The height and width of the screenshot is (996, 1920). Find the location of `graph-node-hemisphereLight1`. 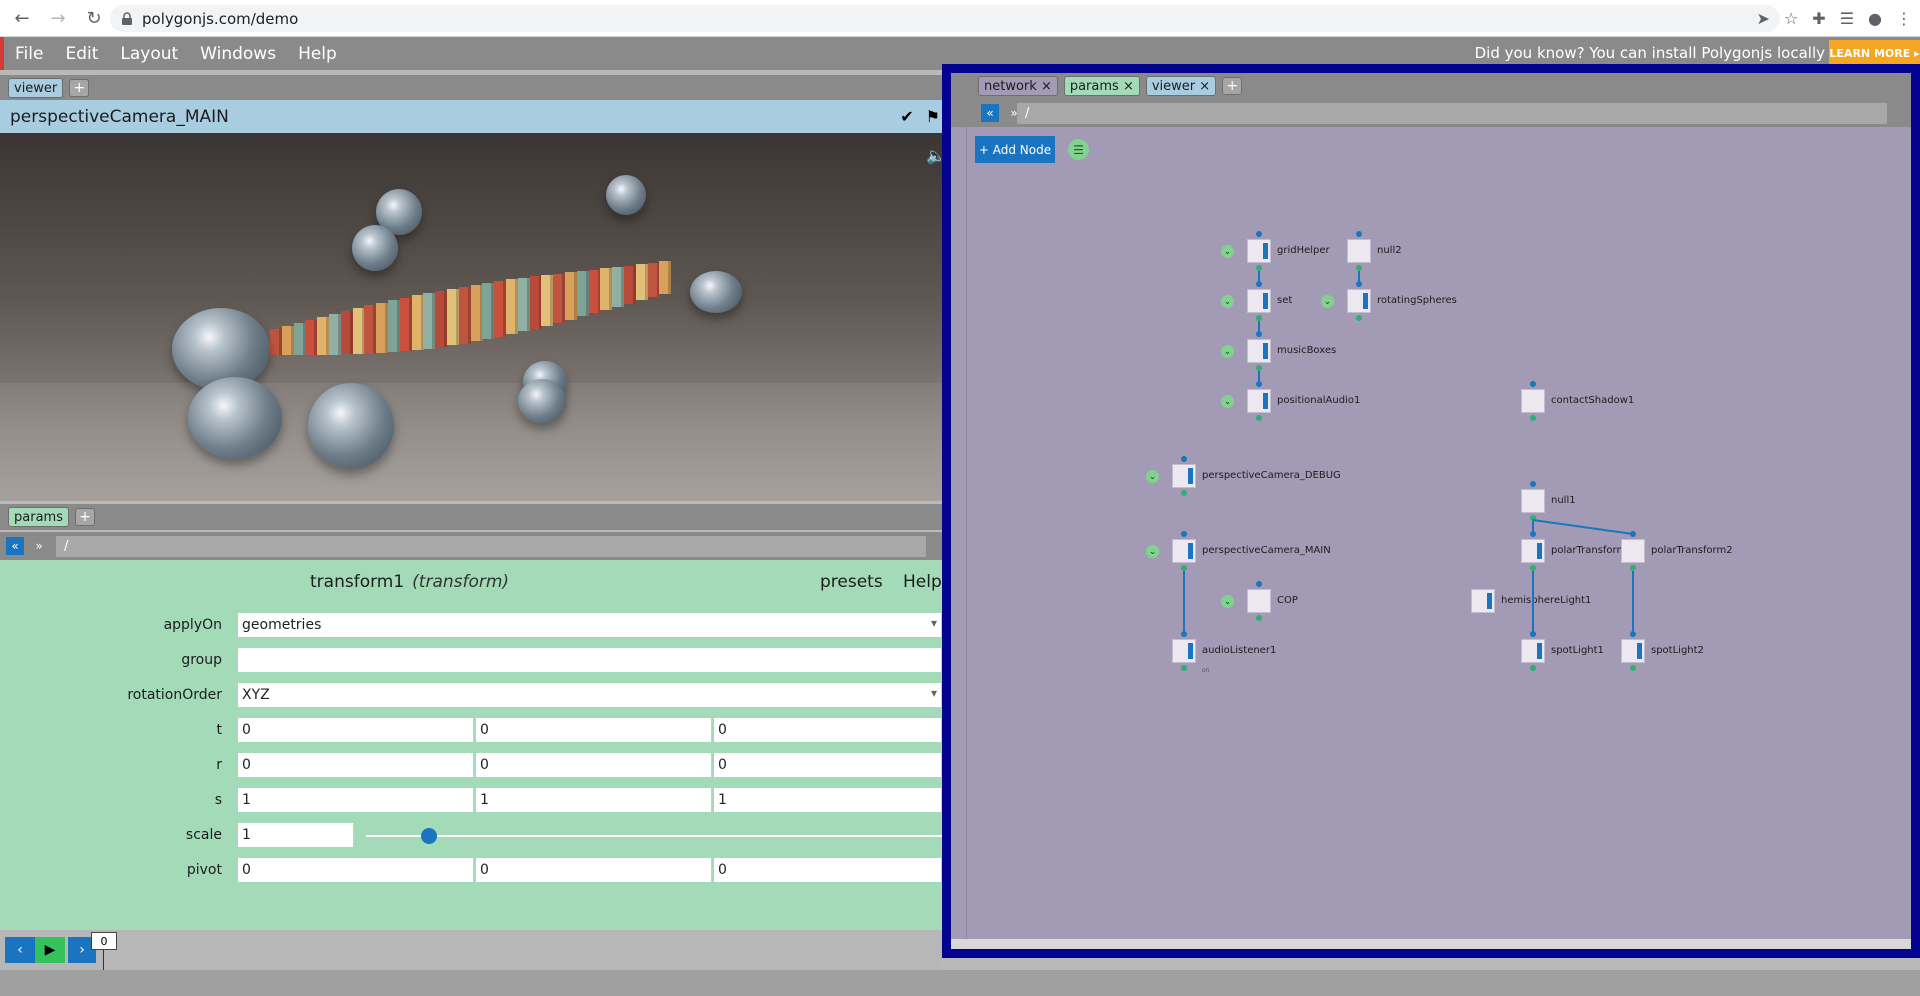

graph-node-hemisphereLight1 is located at coordinates (1483, 601).